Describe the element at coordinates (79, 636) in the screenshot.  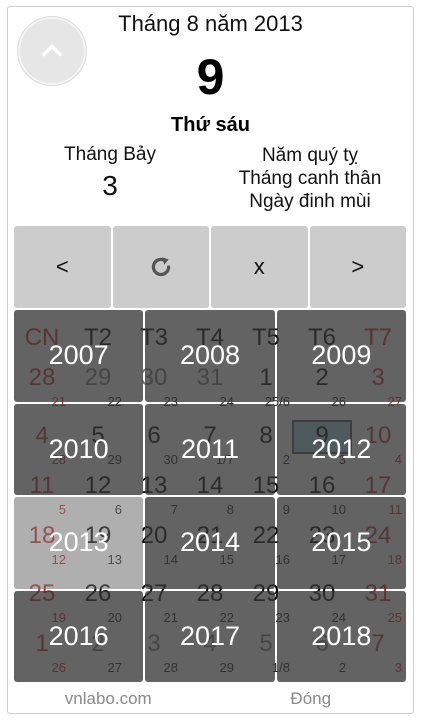
I see `year-option: 2016` at that location.